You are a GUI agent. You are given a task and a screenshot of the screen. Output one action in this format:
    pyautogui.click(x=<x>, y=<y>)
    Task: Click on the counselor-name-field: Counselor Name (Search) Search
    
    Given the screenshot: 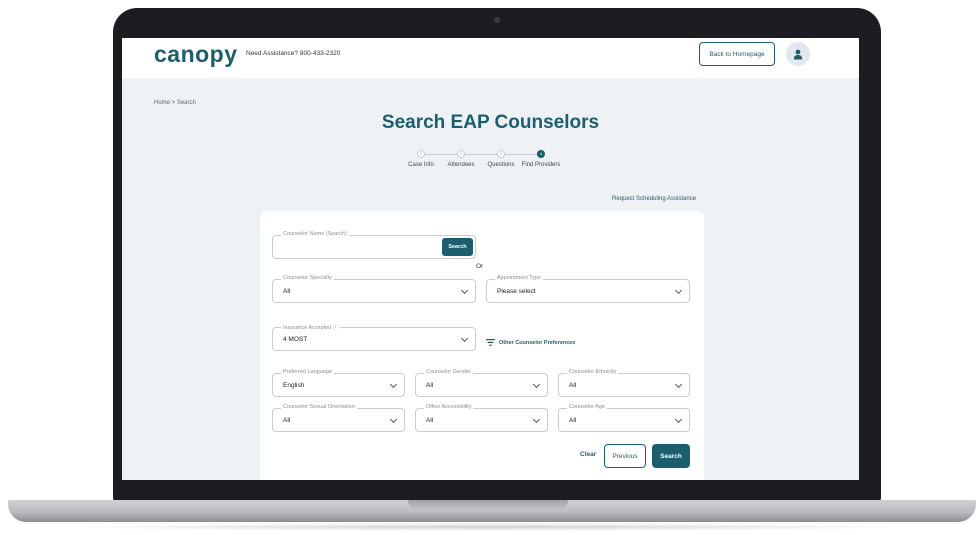 What is the action you would take?
    pyautogui.click(x=374, y=245)
    